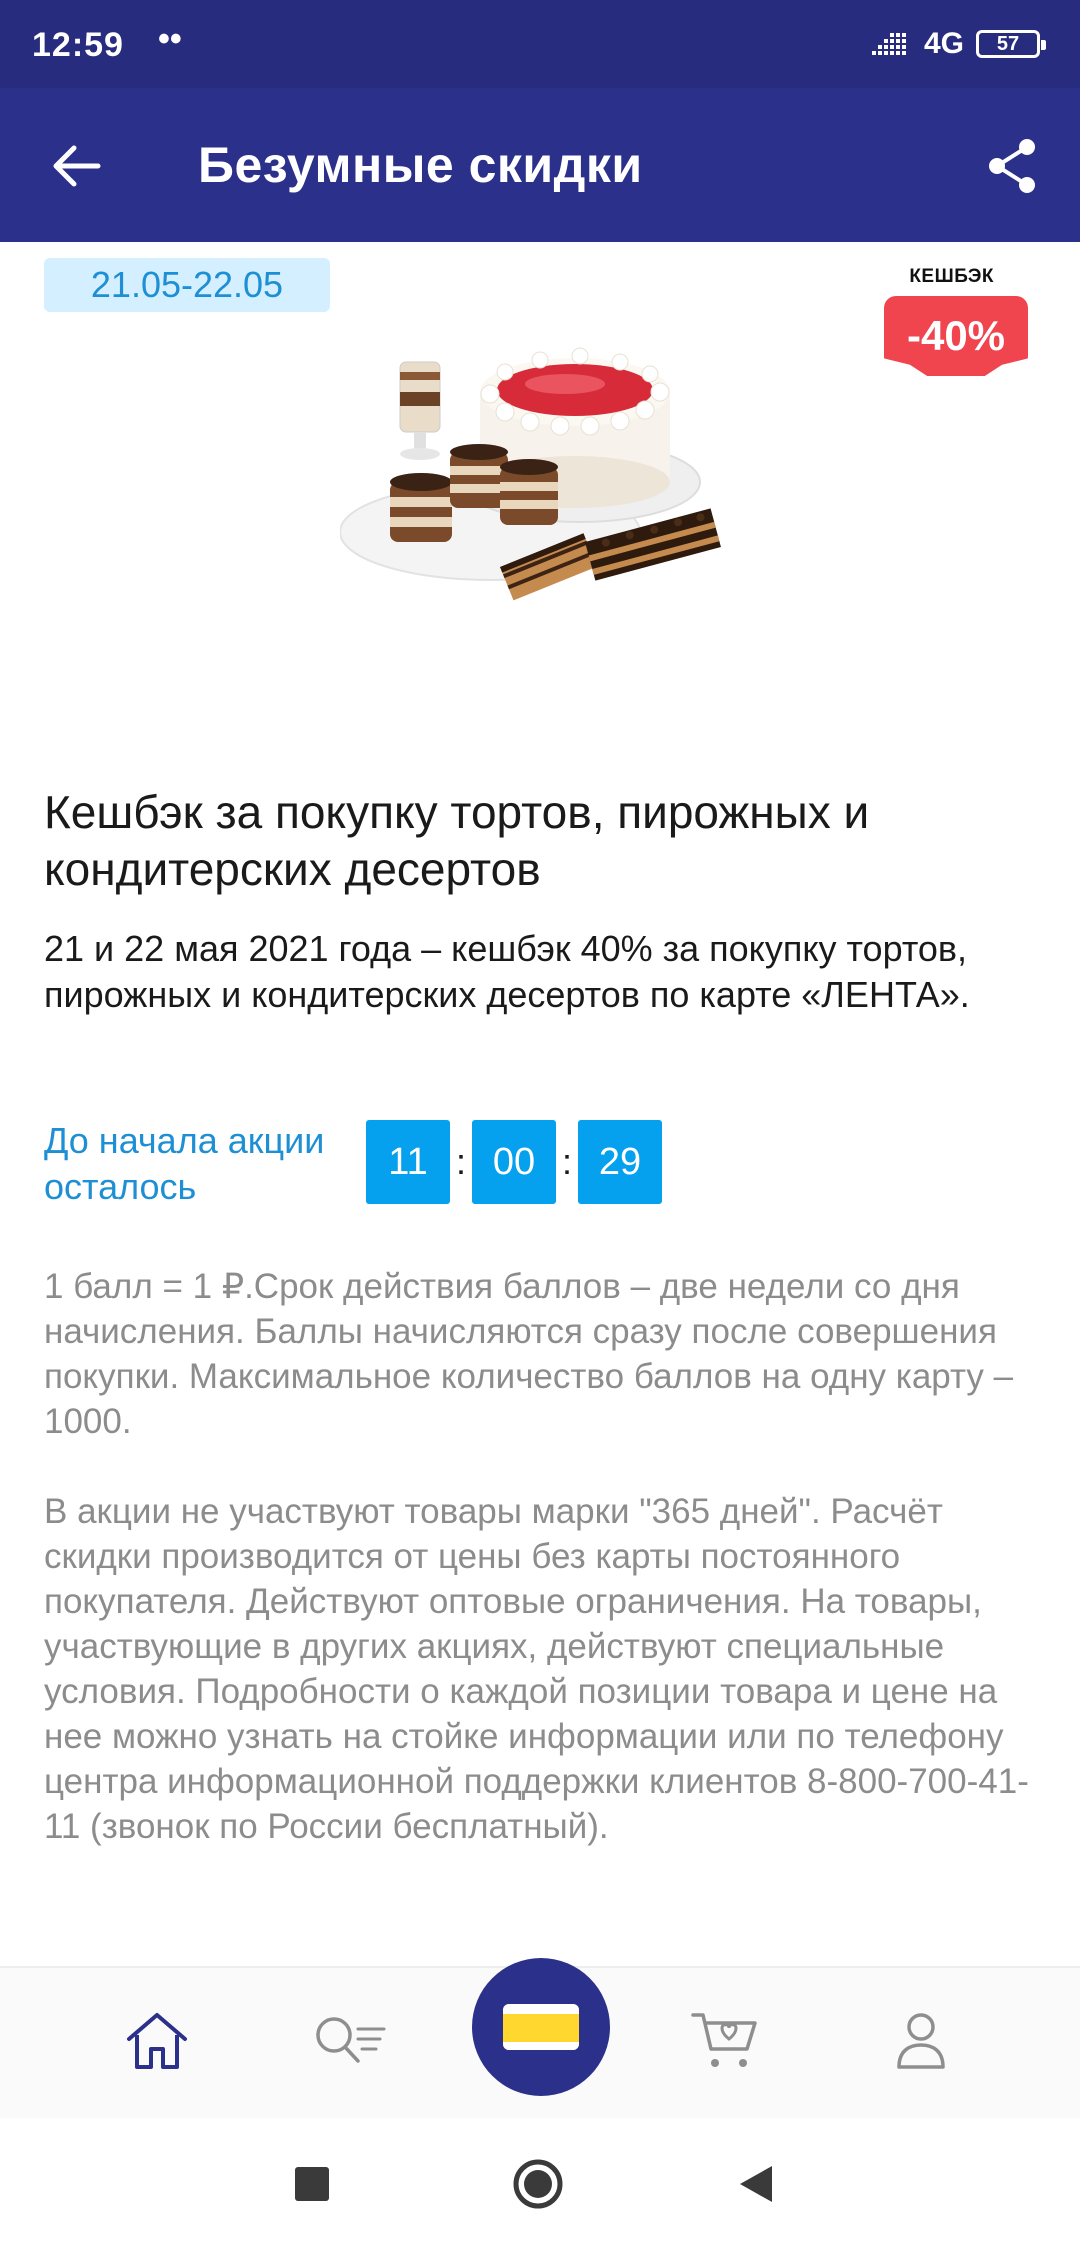 Image resolution: width=1080 pixels, height=2248 pixels. What do you see at coordinates (539, 492) in the screenshot?
I see `product-image` at bounding box center [539, 492].